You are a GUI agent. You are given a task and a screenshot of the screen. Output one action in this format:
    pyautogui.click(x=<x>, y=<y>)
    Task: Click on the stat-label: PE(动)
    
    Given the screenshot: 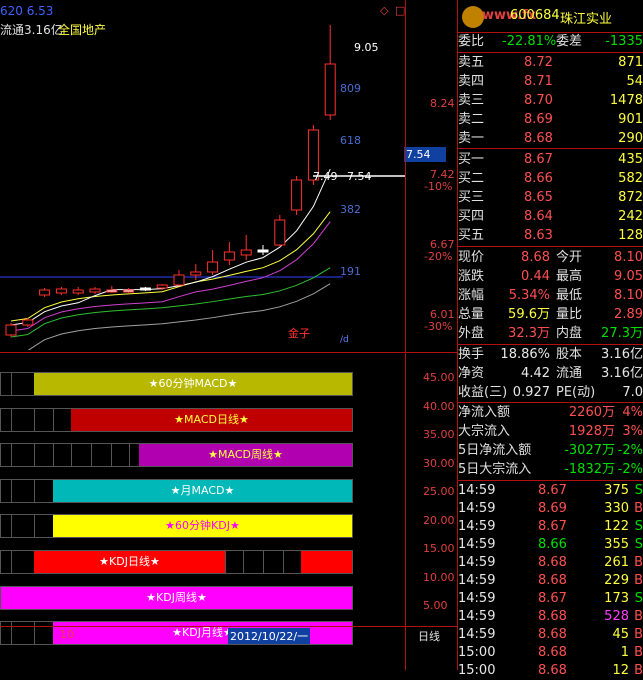 What is the action you would take?
    pyautogui.click(x=576, y=392)
    